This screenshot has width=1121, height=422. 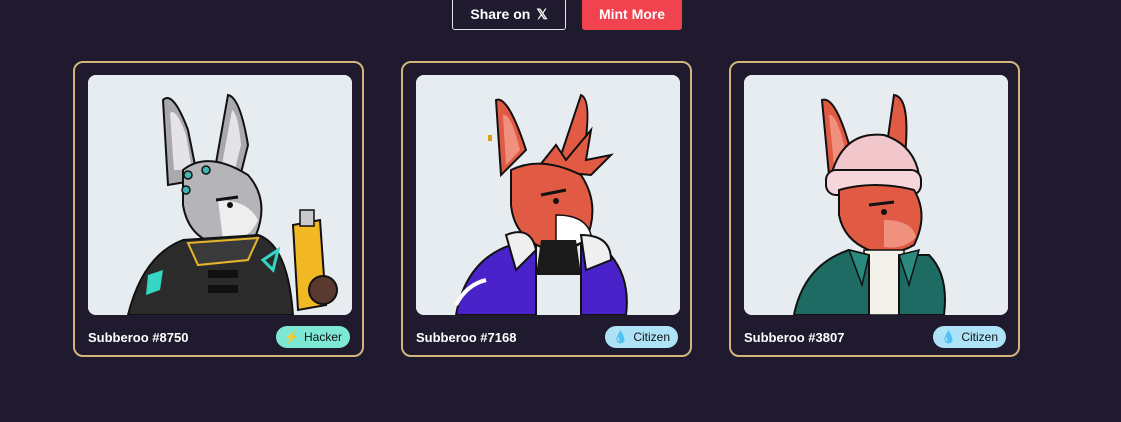 I want to click on badge-label: Hacker, so click(x=322, y=337).